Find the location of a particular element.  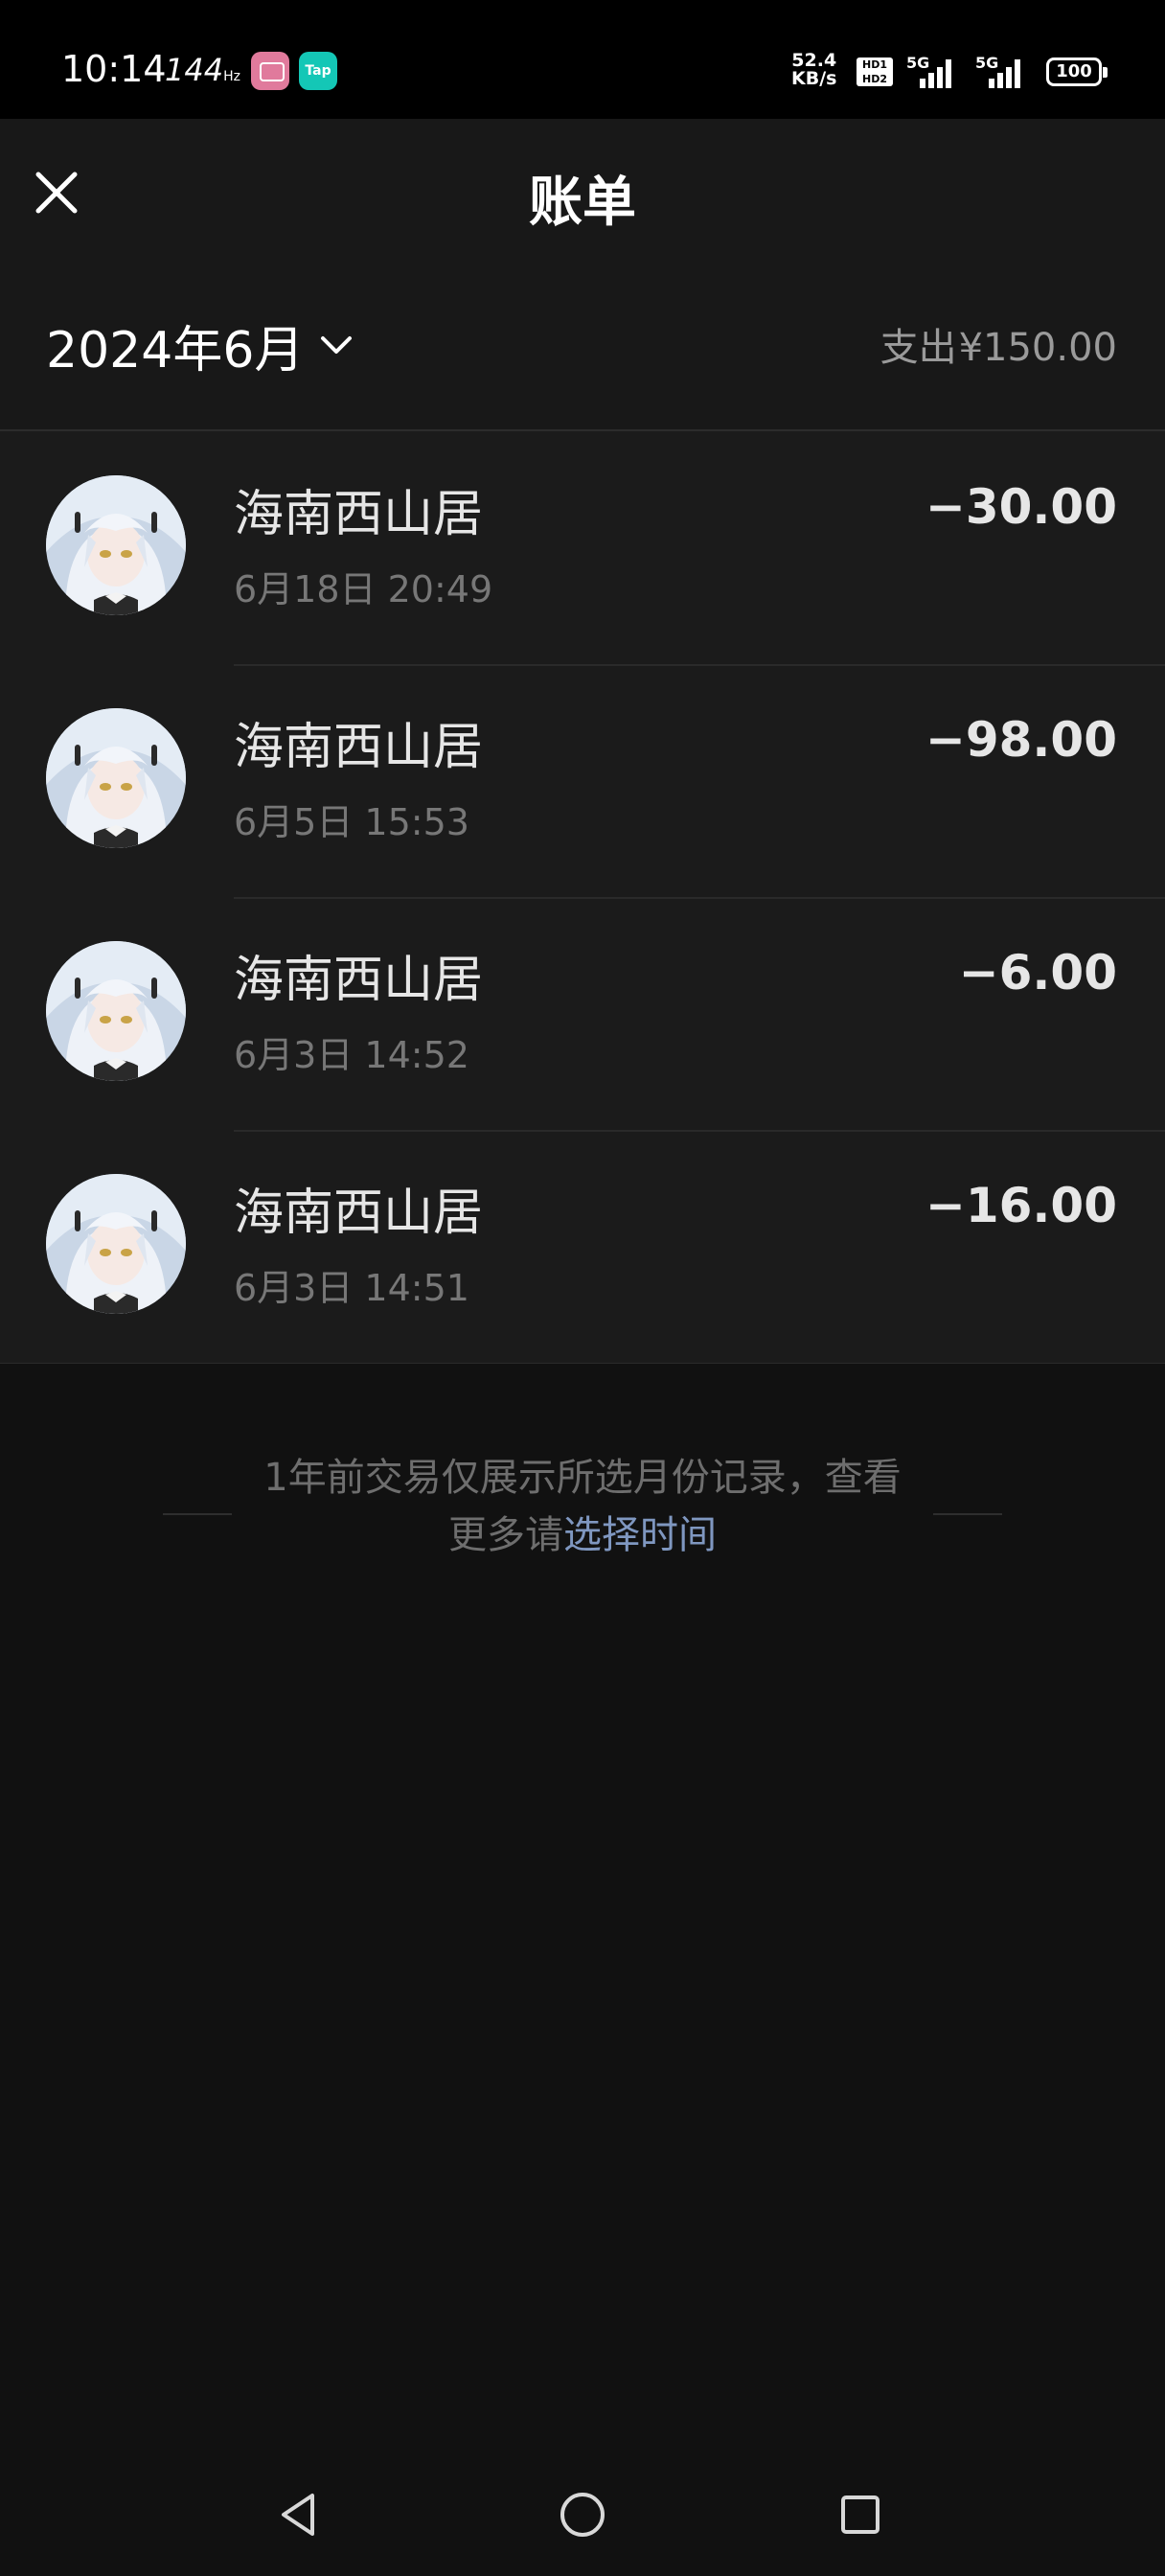

expense-summary: 支出 ¥150.00 is located at coordinates (999, 344).